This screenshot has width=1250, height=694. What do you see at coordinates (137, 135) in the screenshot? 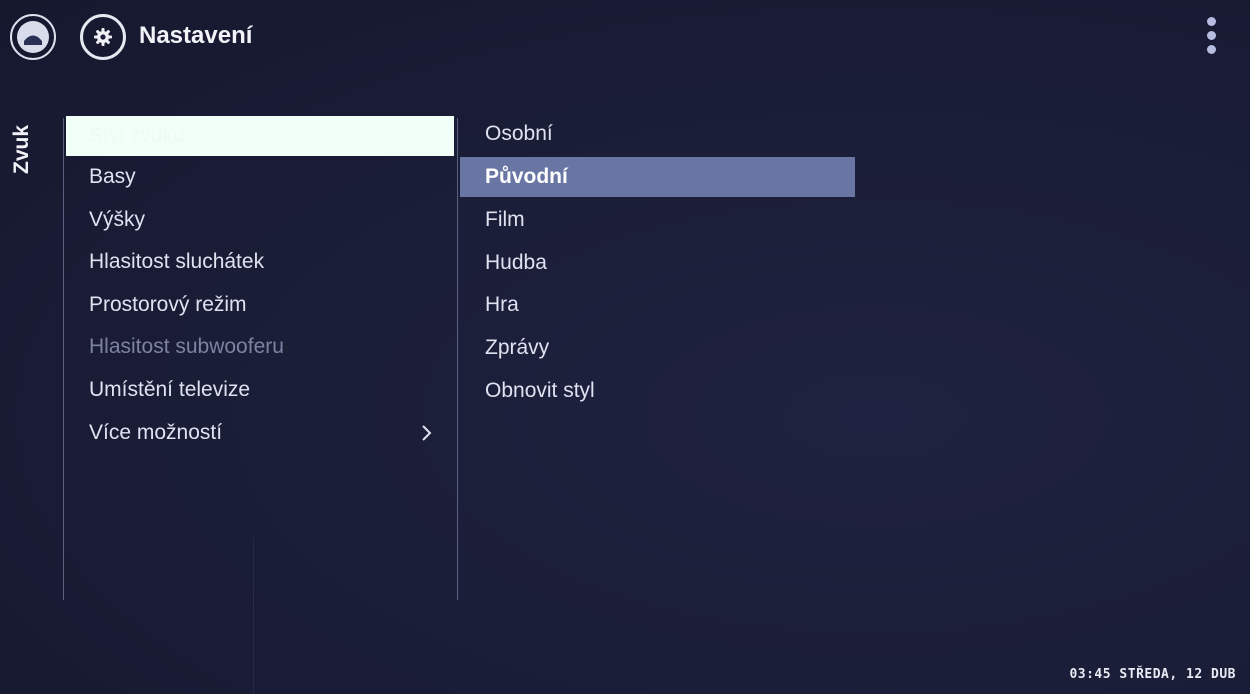
I see `menu-item-label: Styl zvuku` at bounding box center [137, 135].